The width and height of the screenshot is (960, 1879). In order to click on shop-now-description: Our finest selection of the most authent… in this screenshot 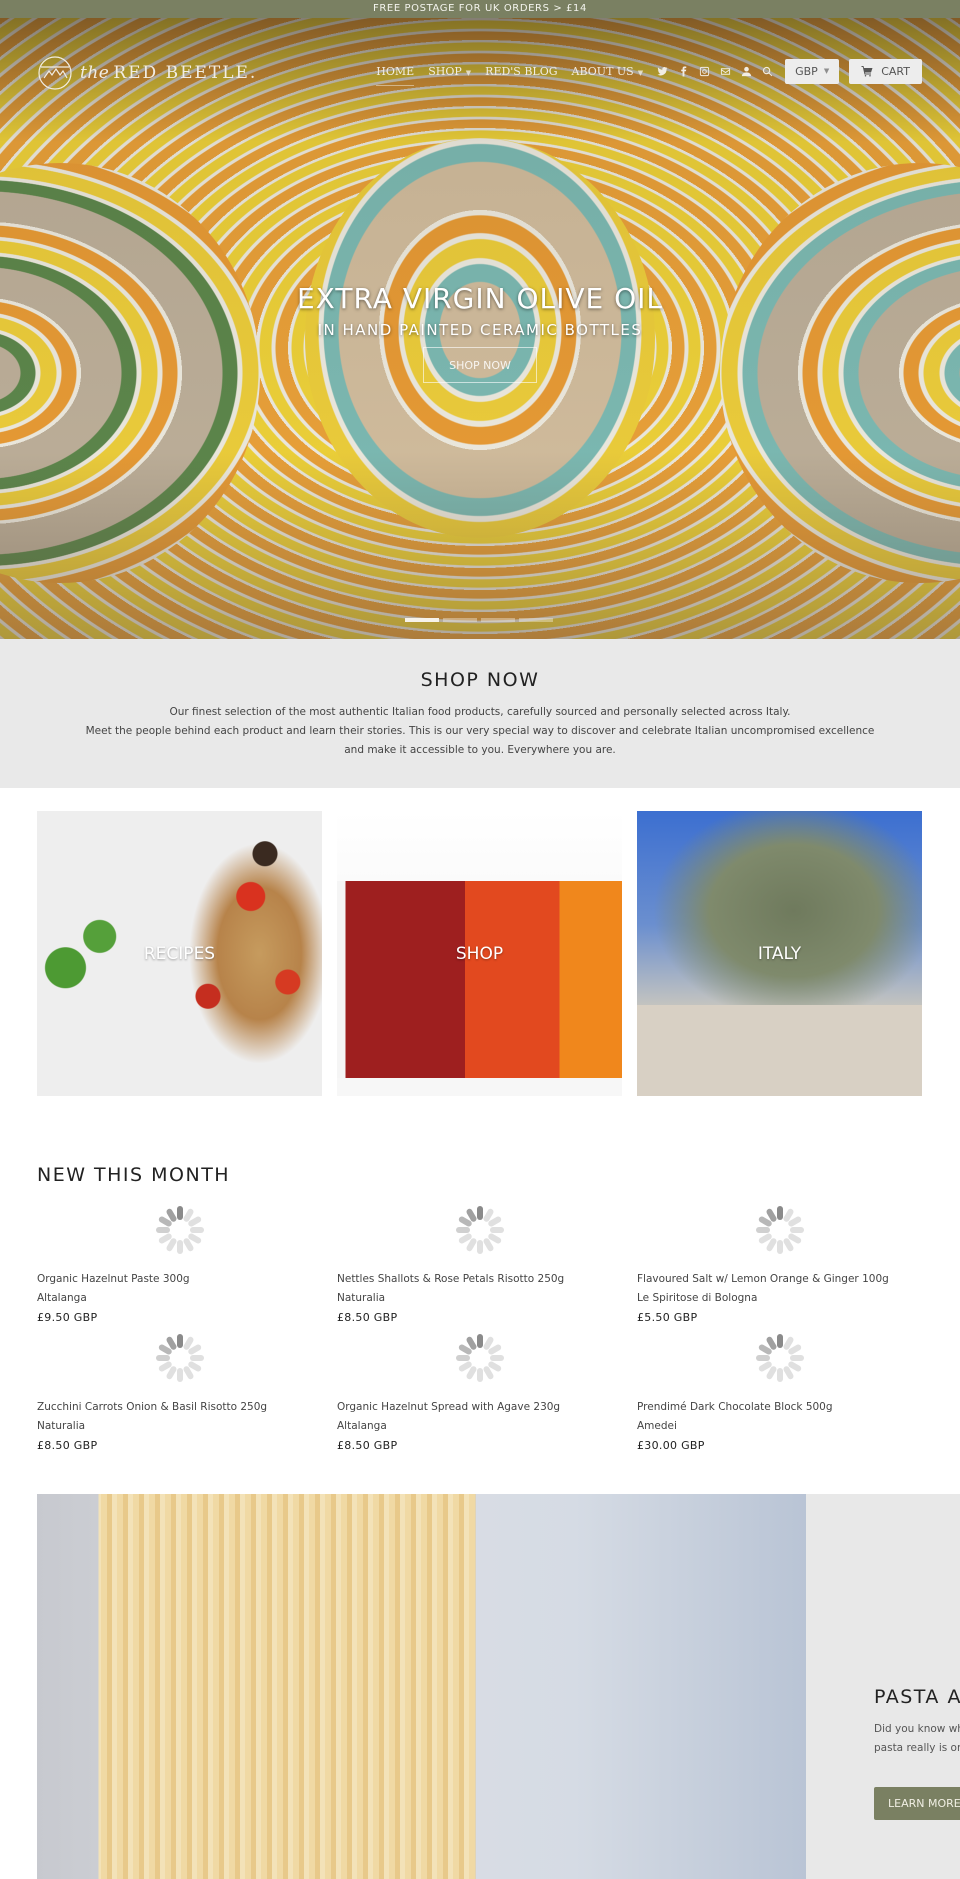, I will do `click(480, 731)`.